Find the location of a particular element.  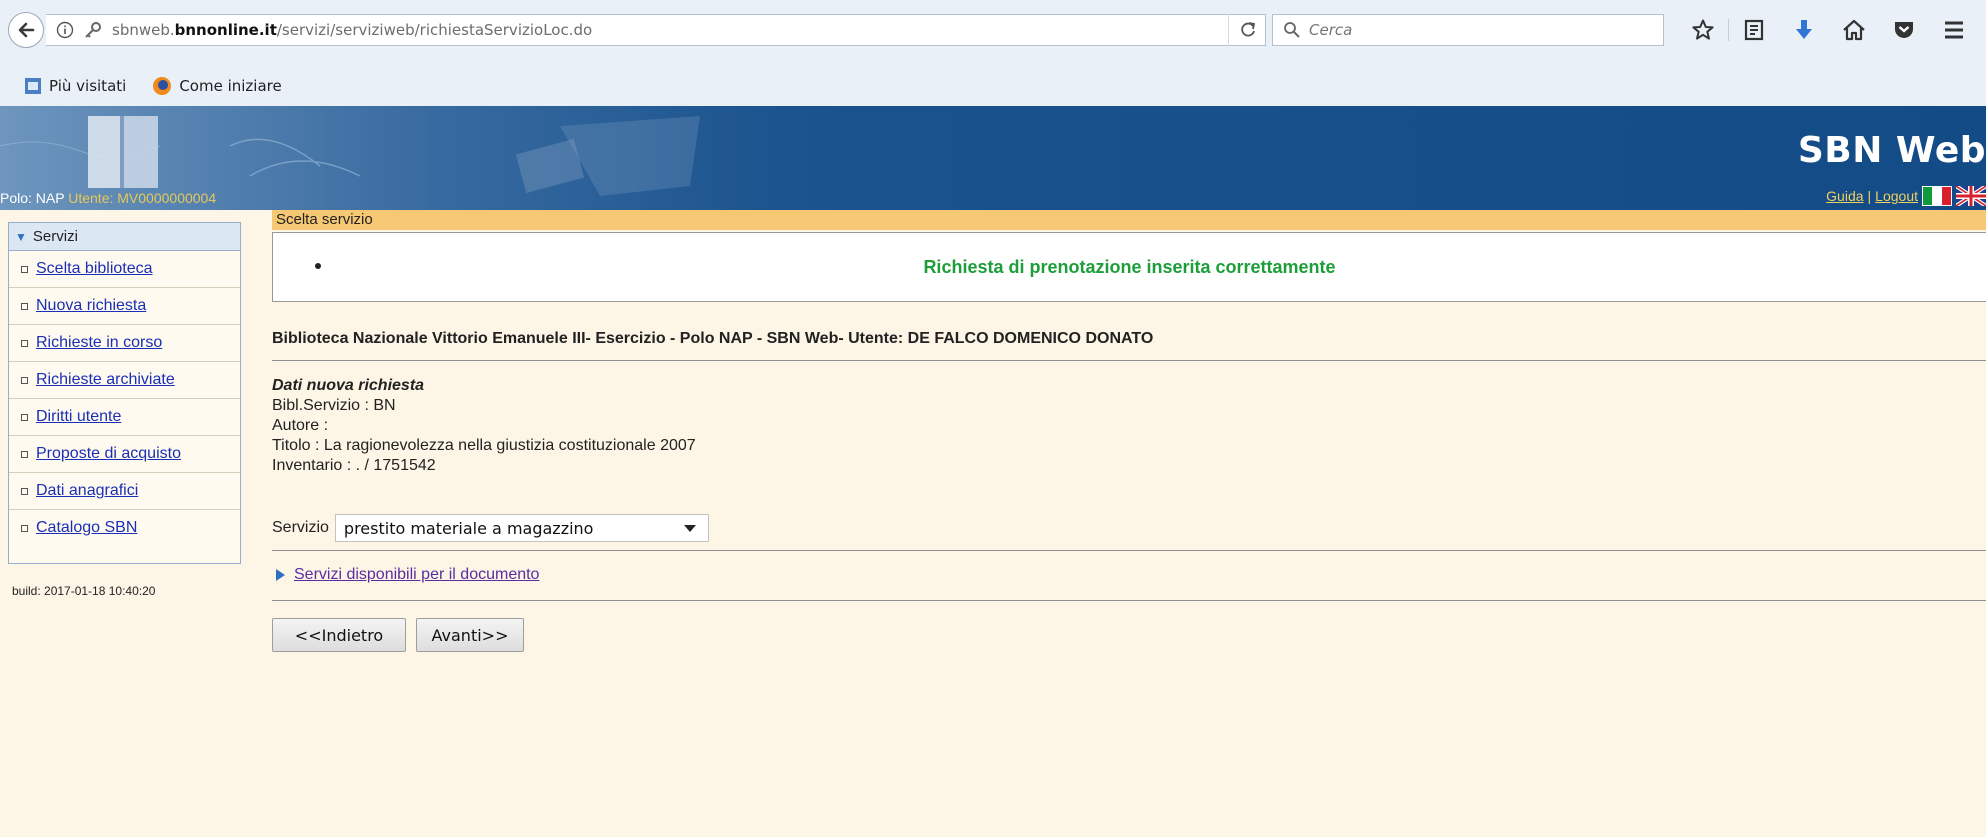

bookmark-label: Come iniziare is located at coordinates (230, 86).